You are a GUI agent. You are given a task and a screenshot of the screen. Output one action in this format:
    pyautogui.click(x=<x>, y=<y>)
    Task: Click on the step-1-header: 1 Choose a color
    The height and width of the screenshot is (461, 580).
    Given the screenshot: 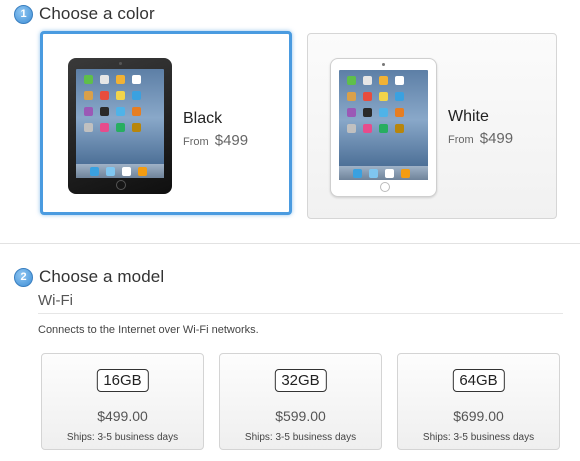 What is the action you would take?
    pyautogui.click(x=84, y=14)
    